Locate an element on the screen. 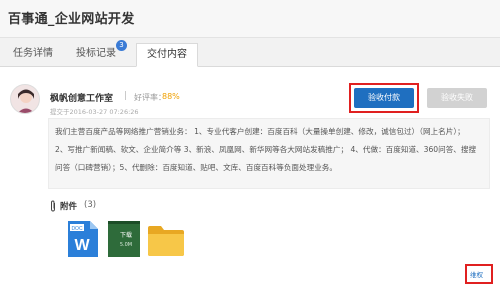 This screenshot has width=500, height=292. paperclip-icon is located at coordinates (53, 206).